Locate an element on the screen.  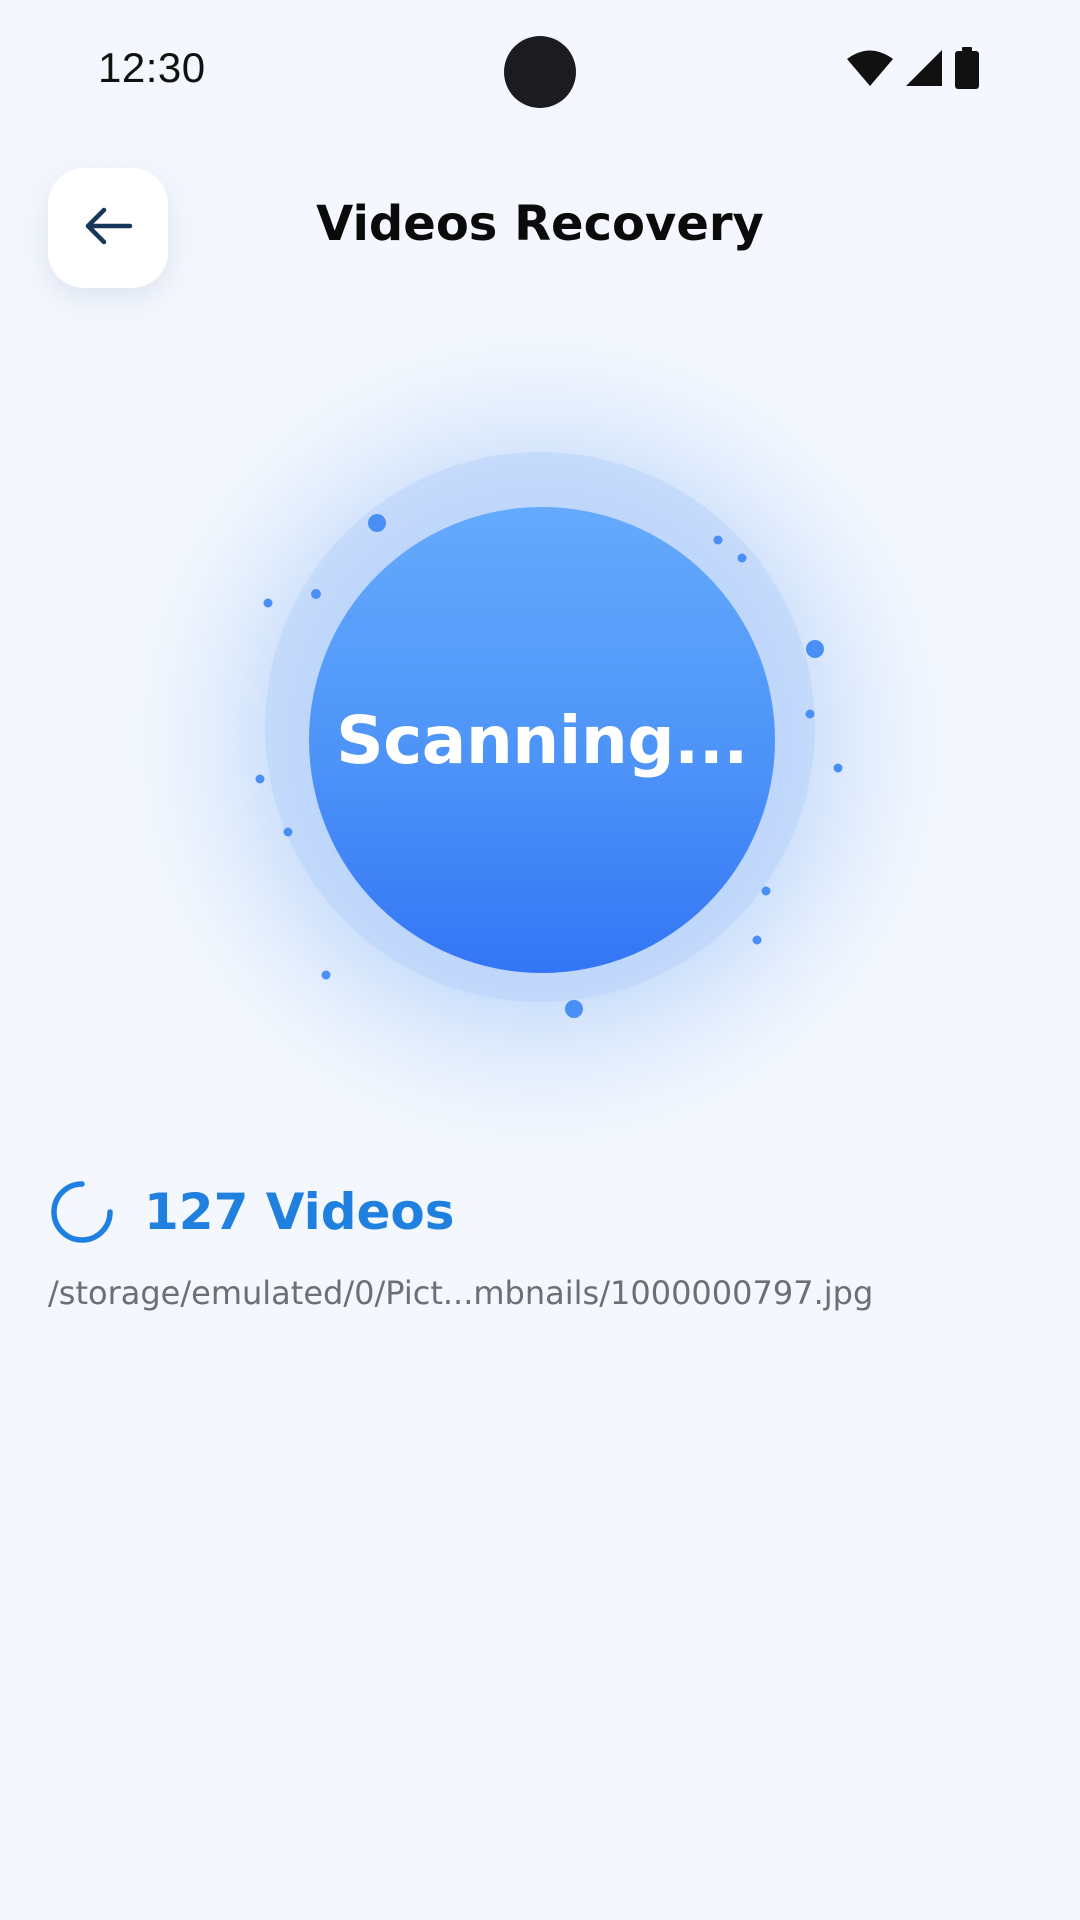
videos-count: 127 Videos is located at coordinates (299, 1212).